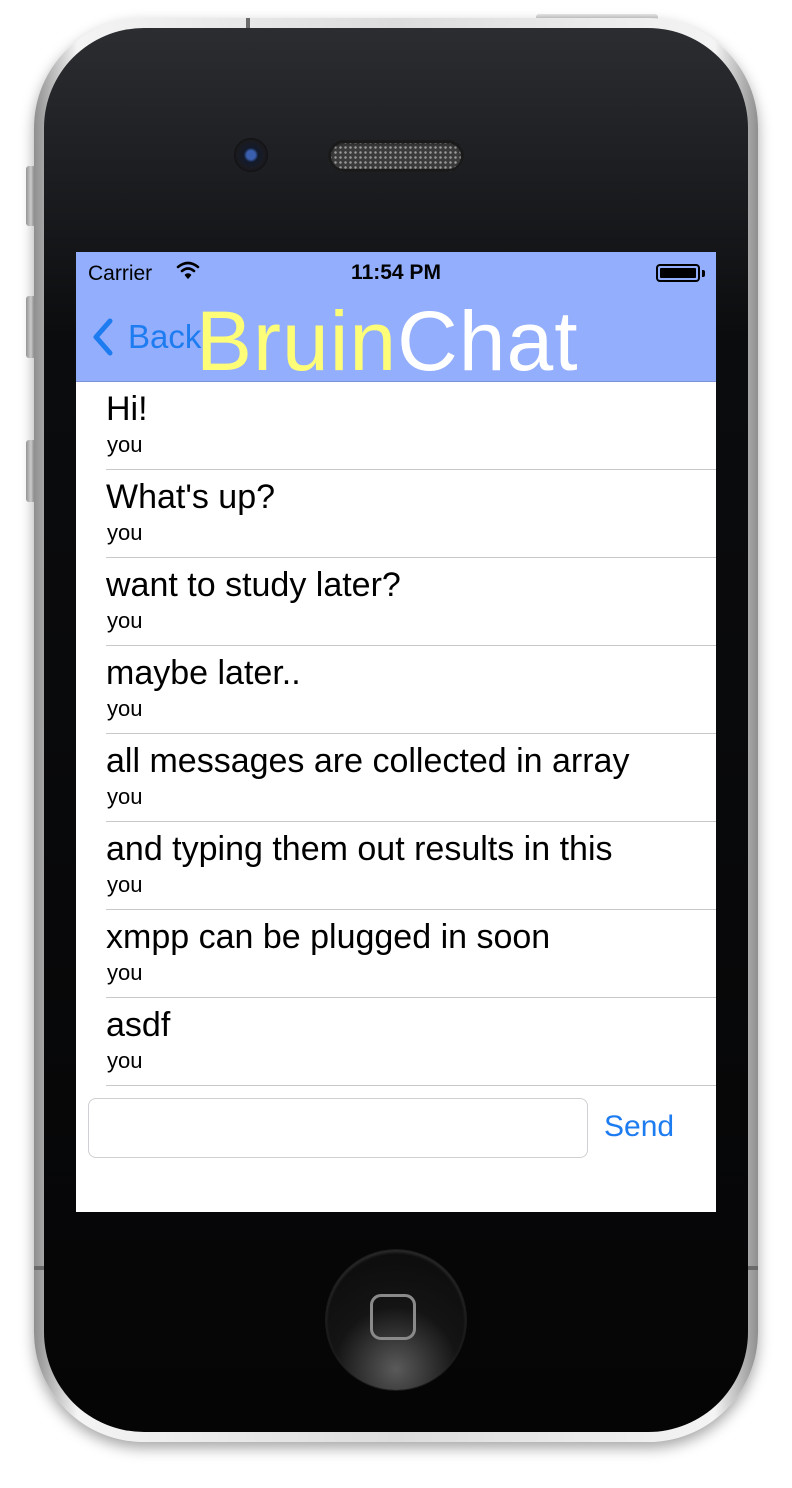 This screenshot has height=1488, width=792. Describe the element at coordinates (703, 273) in the screenshot. I see `battery-tip-icon` at that location.